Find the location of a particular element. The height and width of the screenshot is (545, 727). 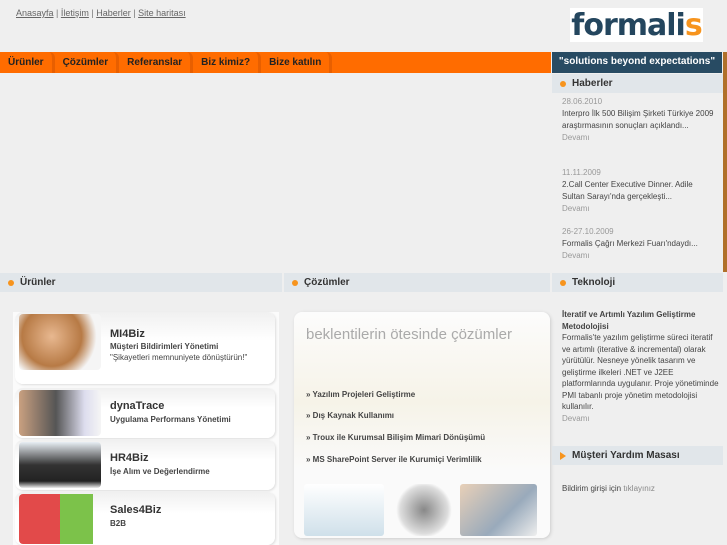

solution-link: » Dış Kaynak Kullanımı is located at coordinates (350, 415).